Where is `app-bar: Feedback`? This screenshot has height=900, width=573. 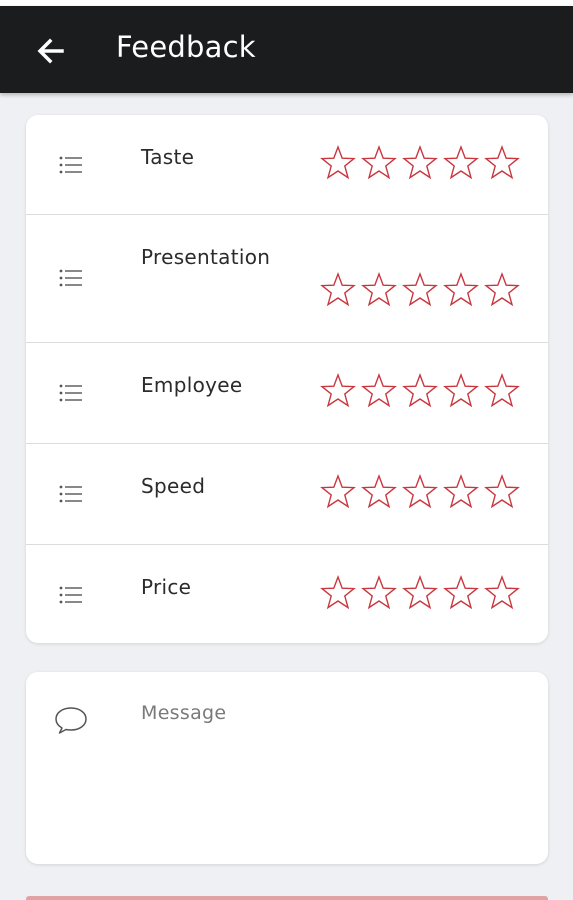 app-bar: Feedback is located at coordinates (286, 49).